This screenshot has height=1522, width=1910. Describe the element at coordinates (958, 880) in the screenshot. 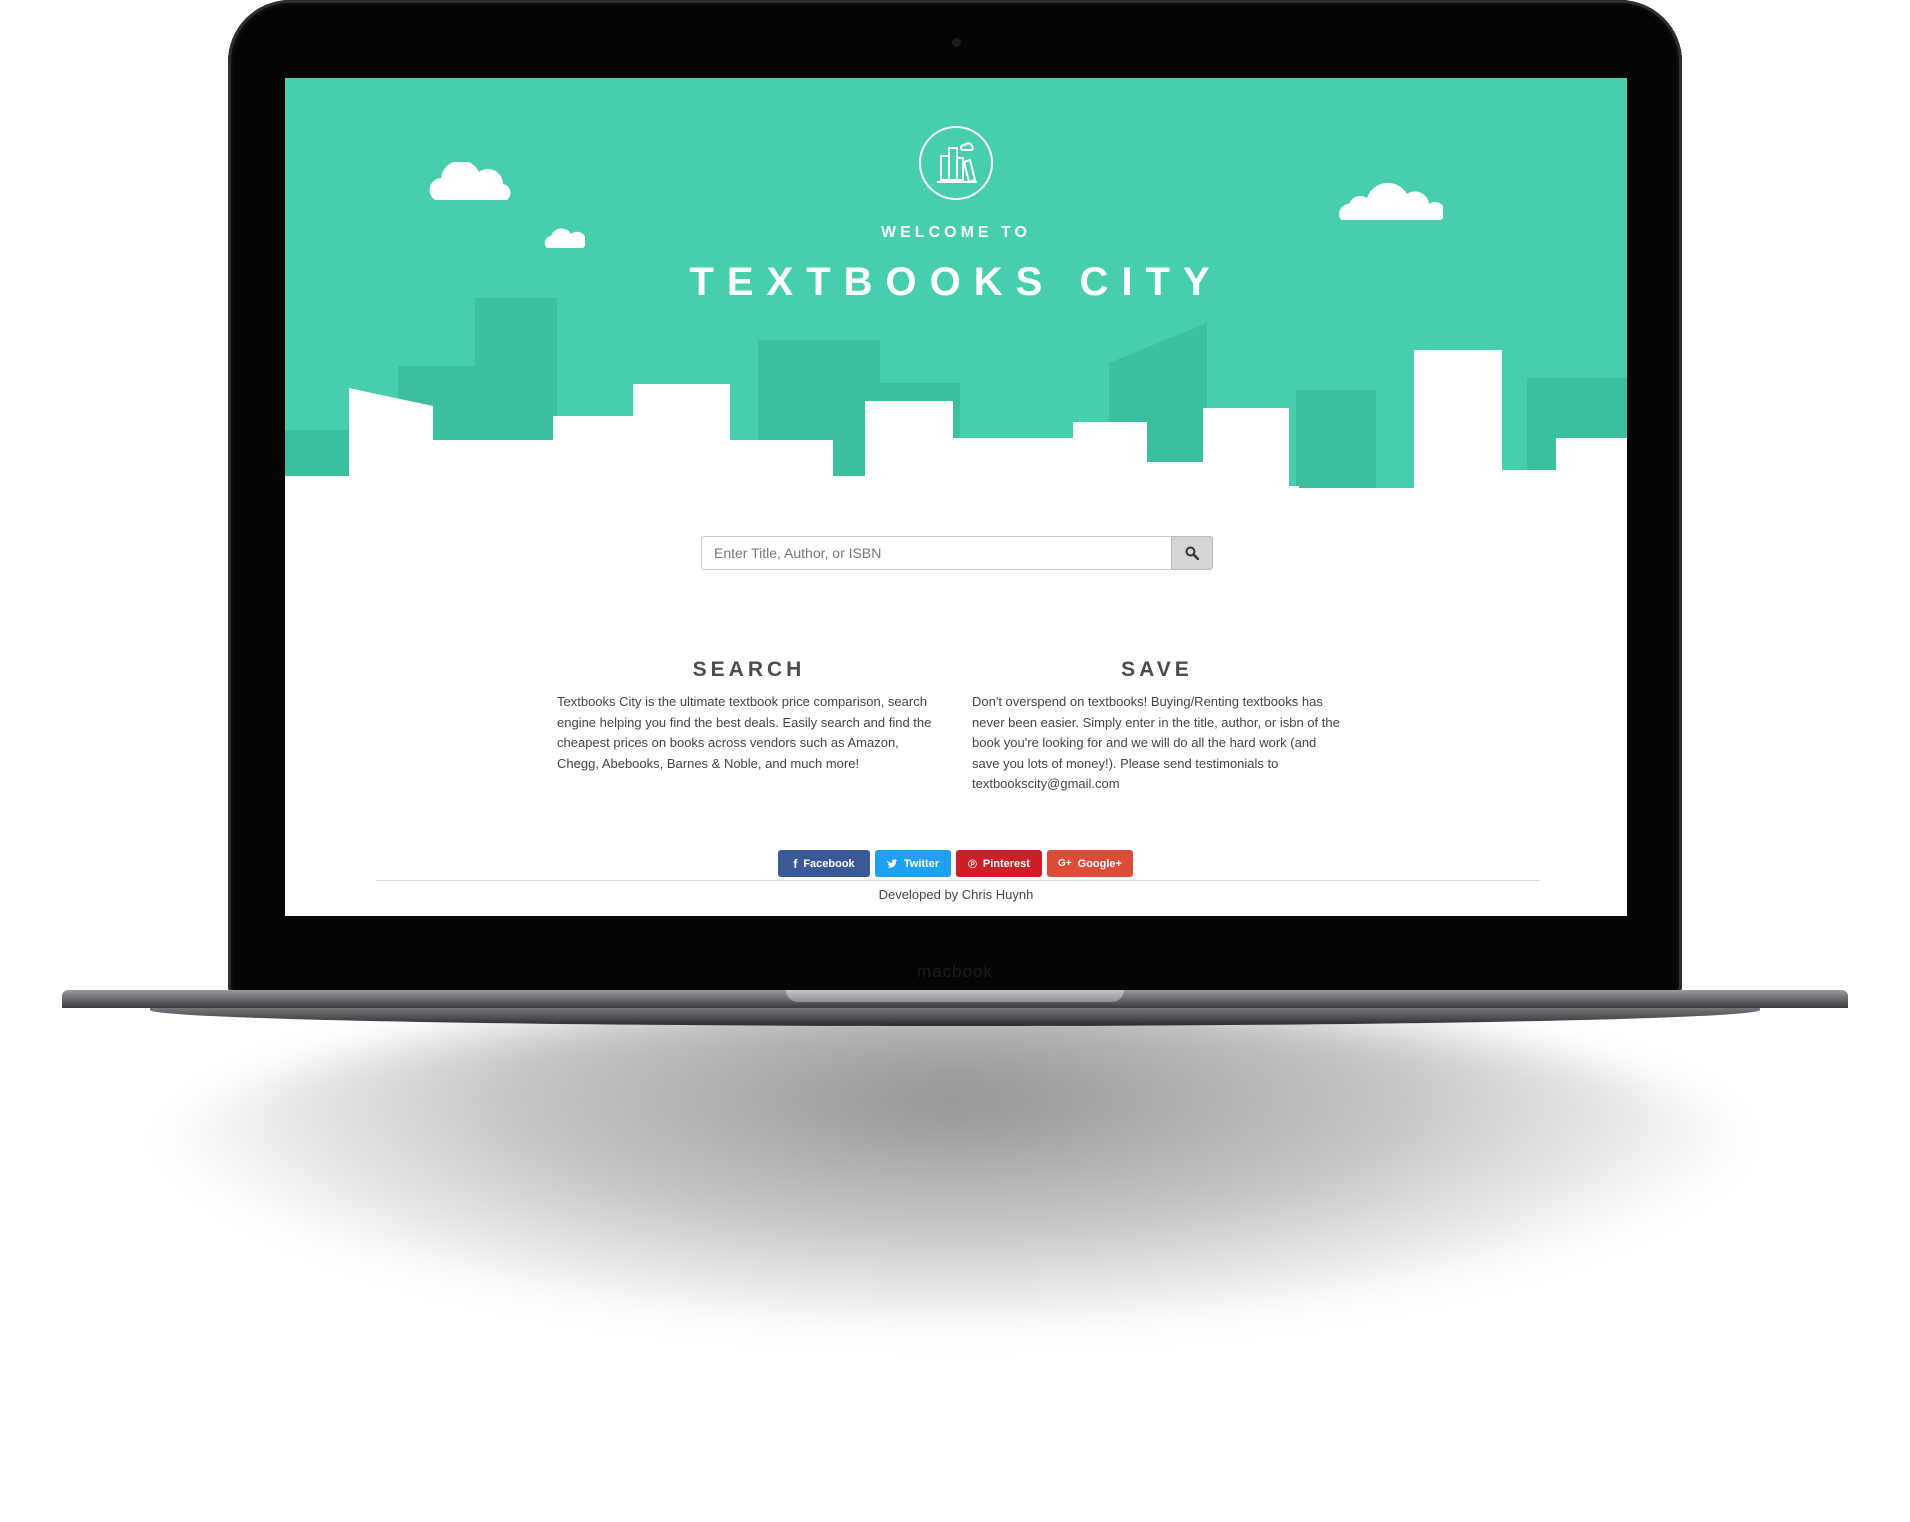

I see `footer-divider` at that location.